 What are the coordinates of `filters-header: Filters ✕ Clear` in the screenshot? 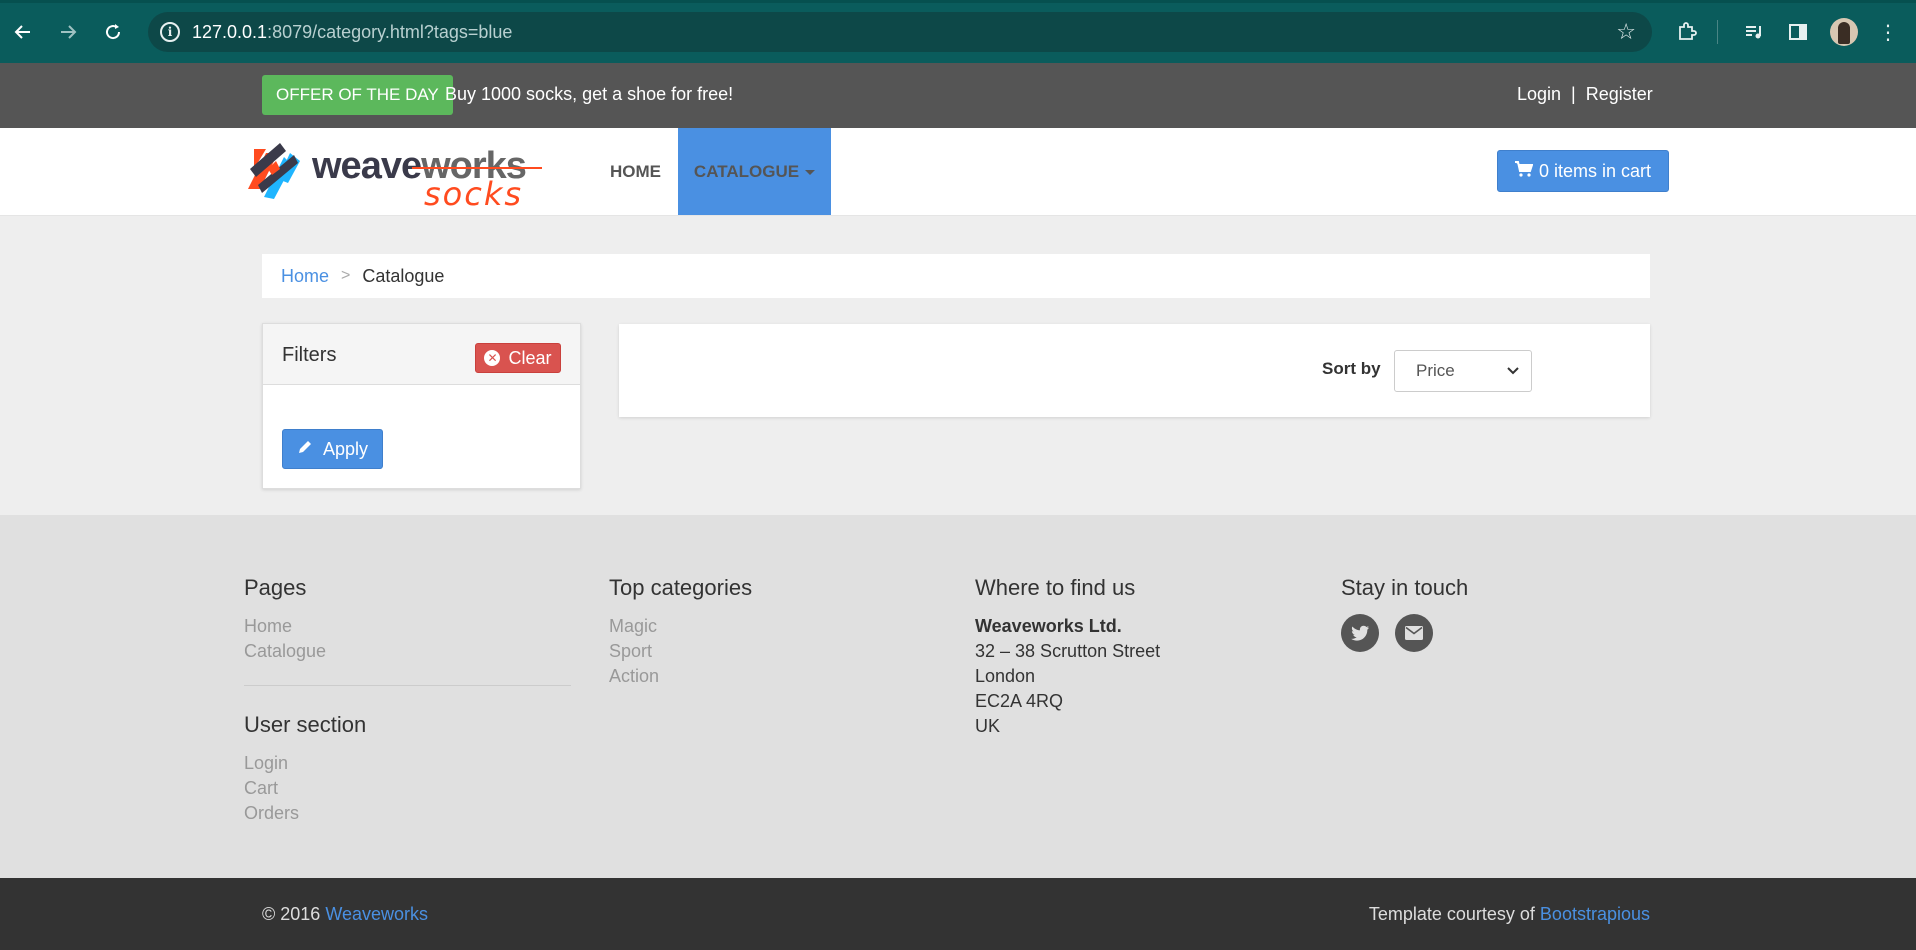 It's located at (421, 354).